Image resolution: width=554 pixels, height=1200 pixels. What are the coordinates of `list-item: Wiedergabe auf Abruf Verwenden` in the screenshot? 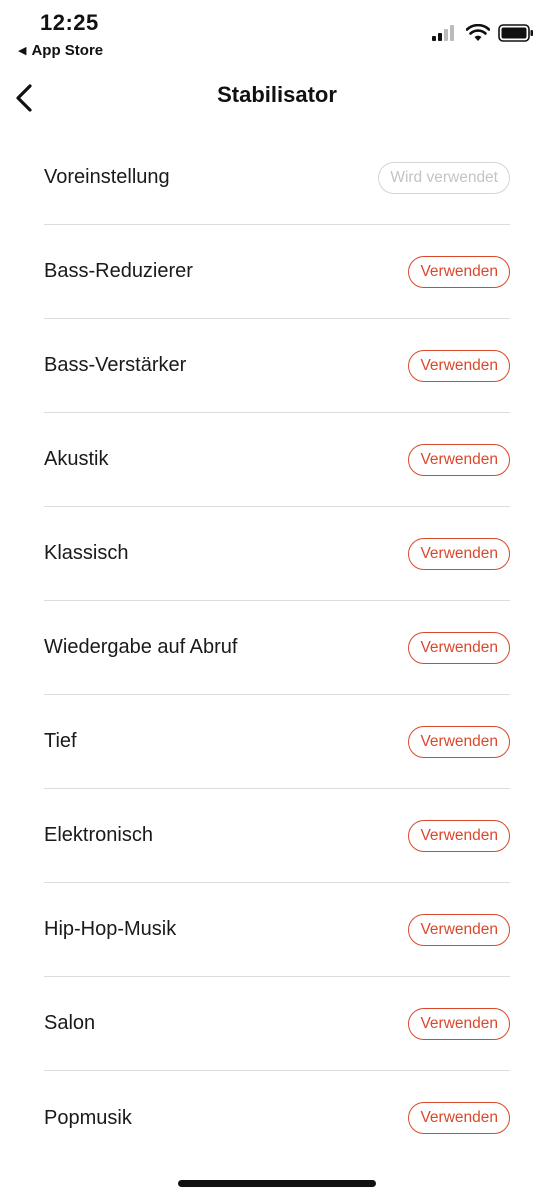 It's located at (277, 648).